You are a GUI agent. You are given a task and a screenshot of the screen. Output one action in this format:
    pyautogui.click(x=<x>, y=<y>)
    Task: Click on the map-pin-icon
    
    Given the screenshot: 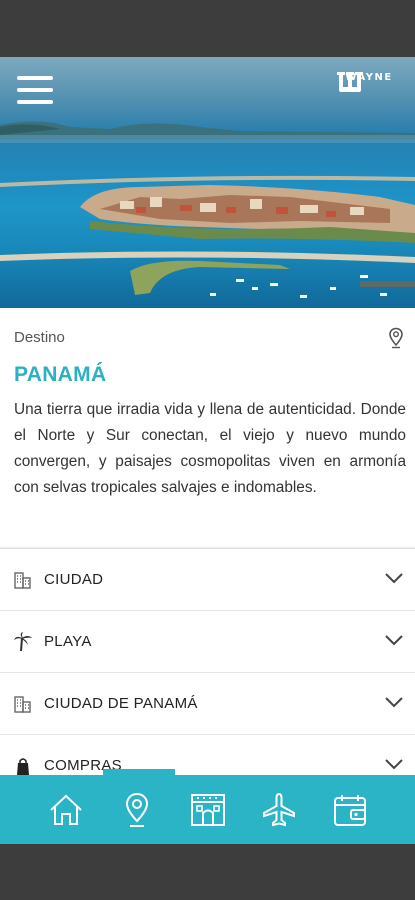 What is the action you would take?
    pyautogui.click(x=396, y=338)
    